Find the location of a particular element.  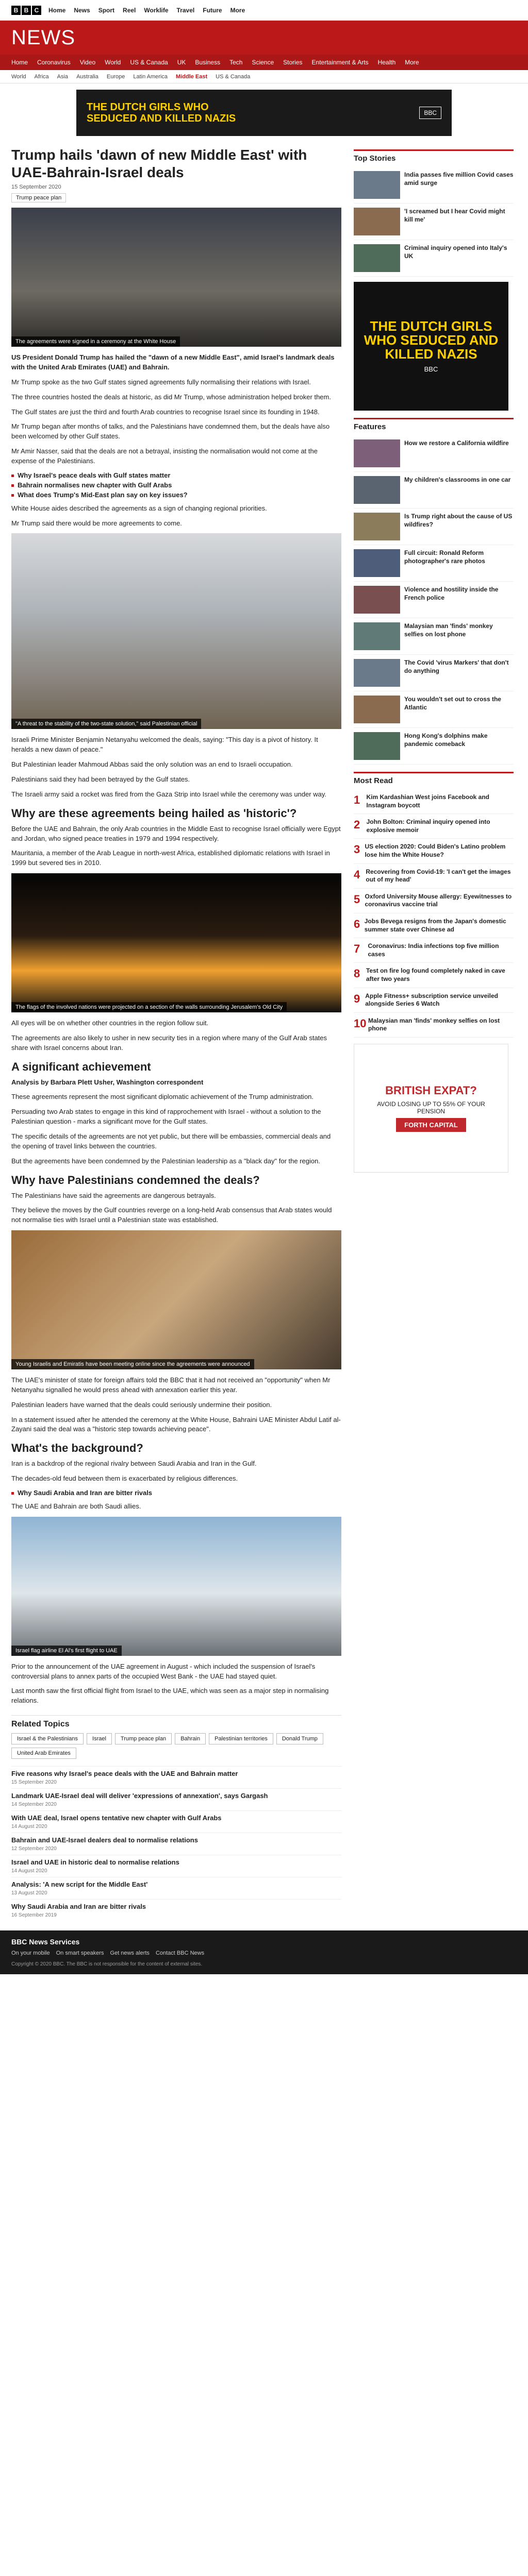

topic-tag: Israel is located at coordinates (99, 1739).